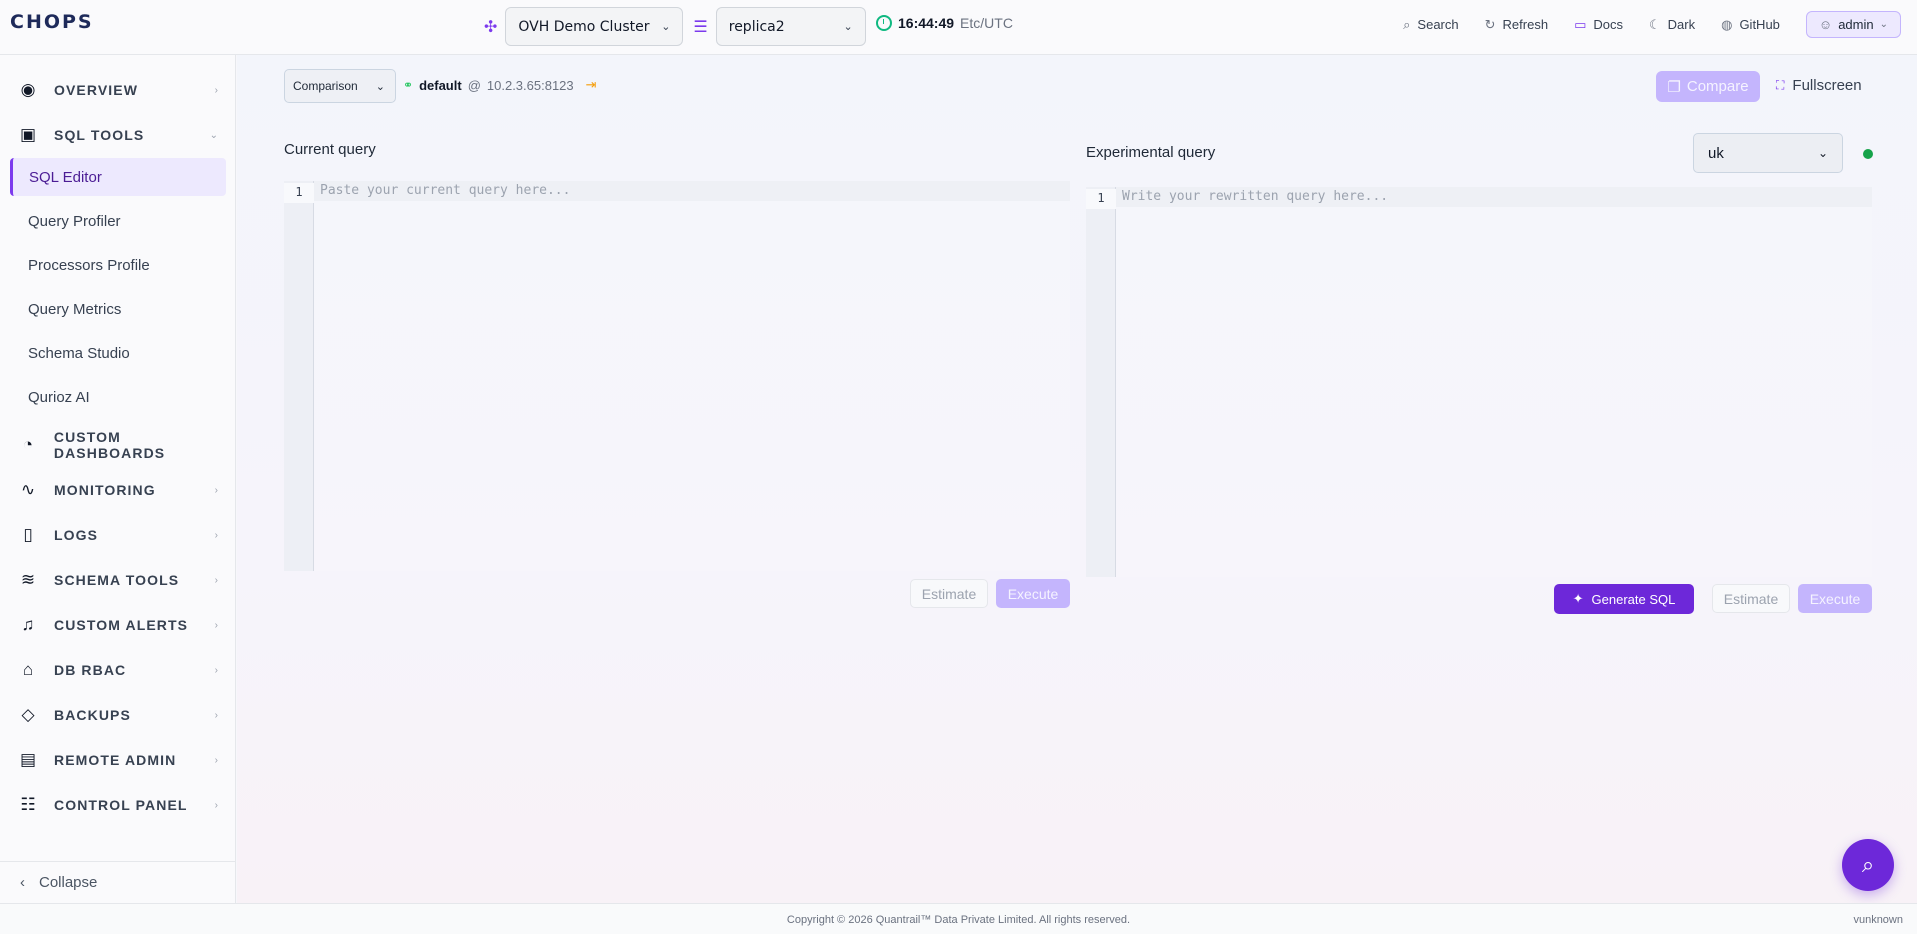 This screenshot has width=1917, height=934. What do you see at coordinates (340, 86) in the screenshot?
I see `mode-select: Comparison ⌄` at bounding box center [340, 86].